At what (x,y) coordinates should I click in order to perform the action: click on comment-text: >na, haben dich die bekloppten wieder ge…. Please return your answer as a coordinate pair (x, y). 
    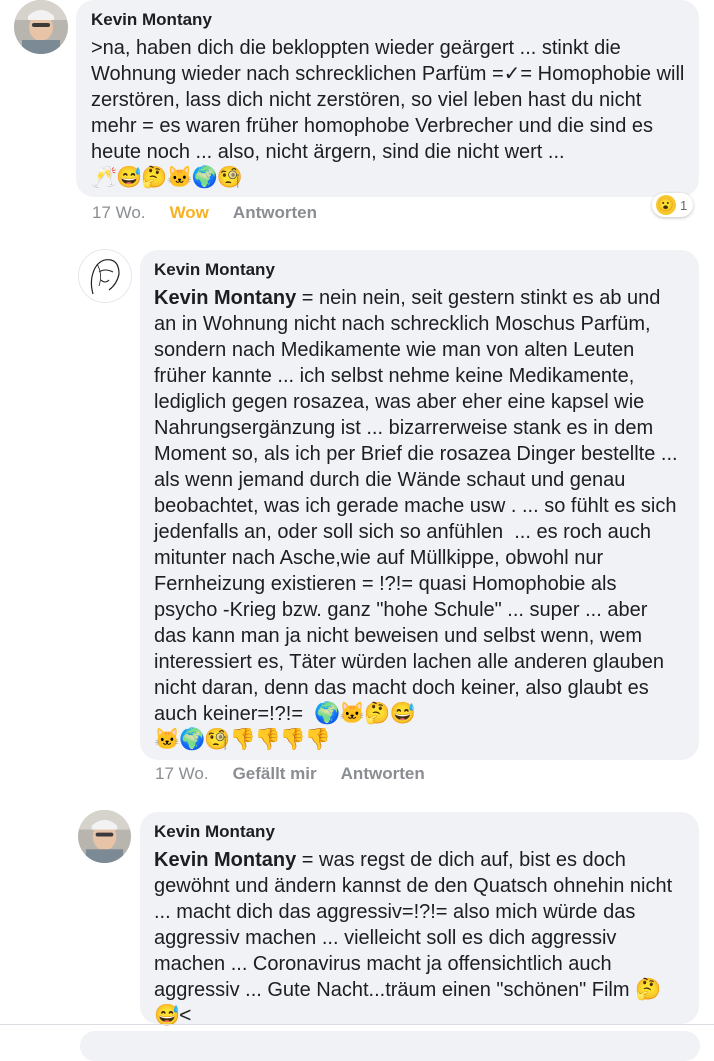
    Looking at the image, I should click on (390, 100).